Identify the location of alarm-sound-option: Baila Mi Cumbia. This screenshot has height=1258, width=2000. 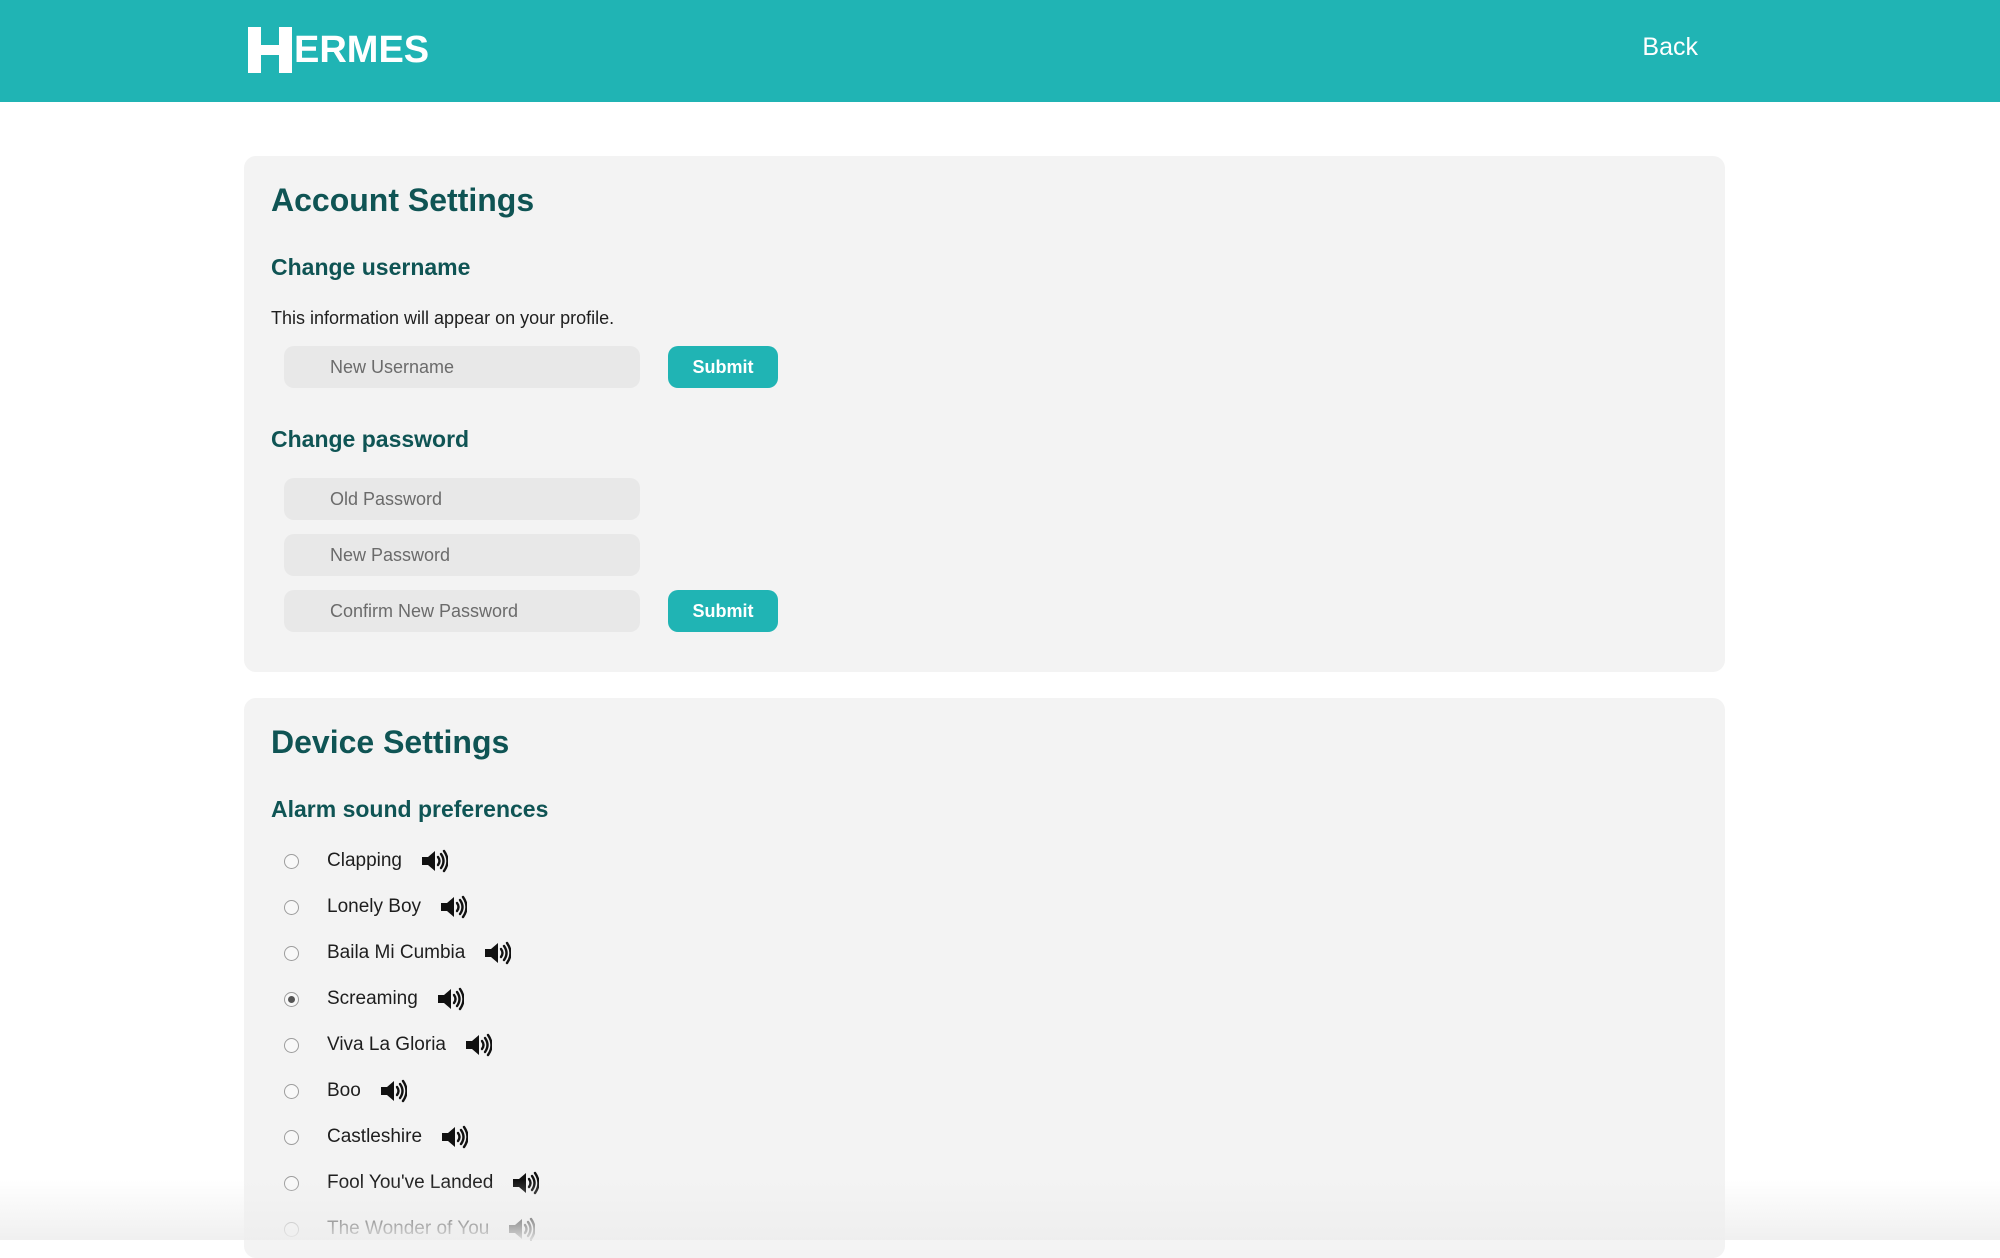
(398, 953).